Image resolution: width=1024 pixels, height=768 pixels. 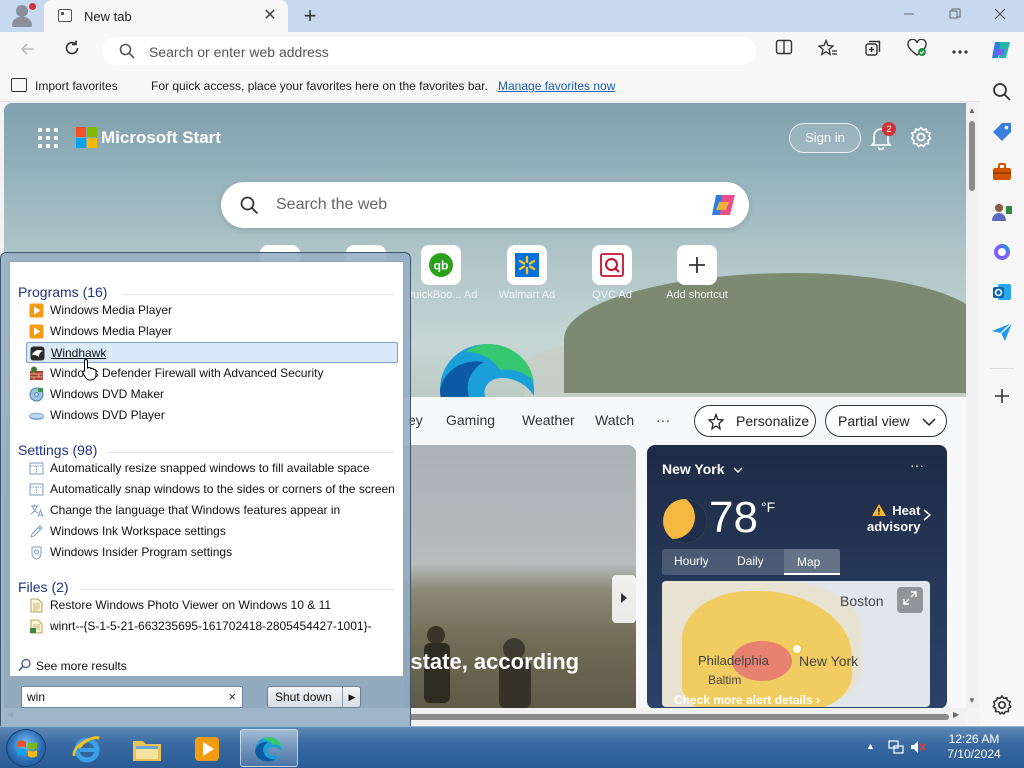 I want to click on tab-close-button: ✕, so click(x=270, y=16).